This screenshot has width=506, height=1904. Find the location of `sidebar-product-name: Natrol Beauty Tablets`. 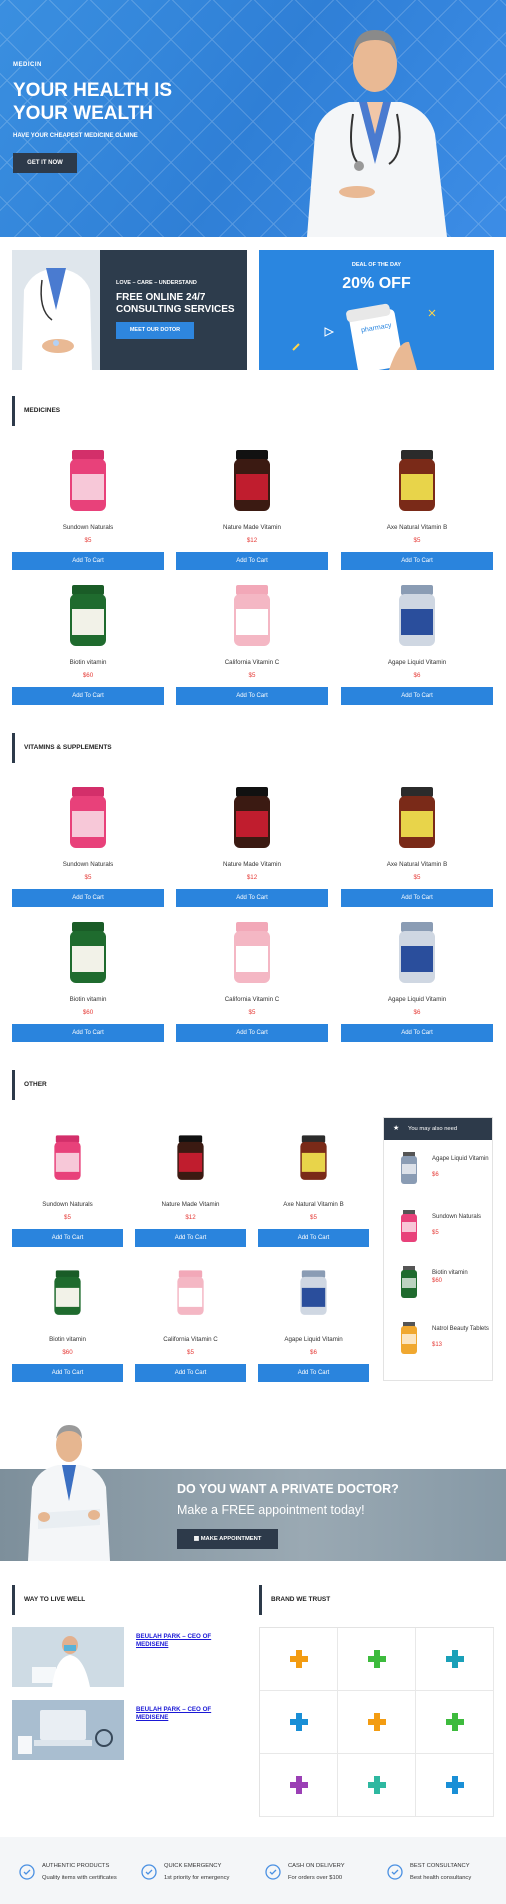

sidebar-product-name: Natrol Beauty Tablets is located at coordinates (461, 1329).